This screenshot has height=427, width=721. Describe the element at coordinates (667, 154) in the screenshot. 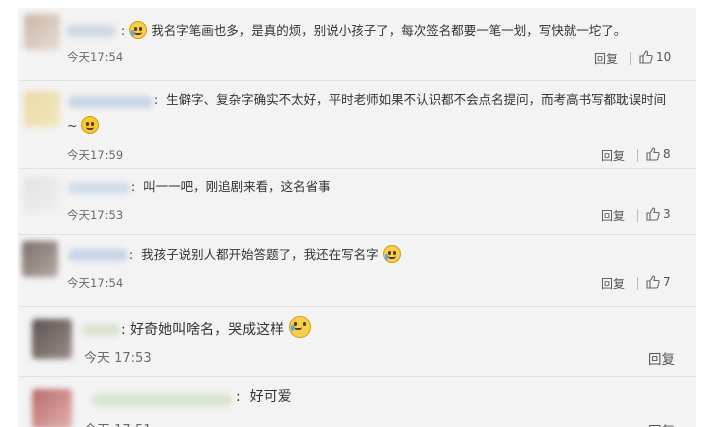

I see `like-count: 8` at that location.